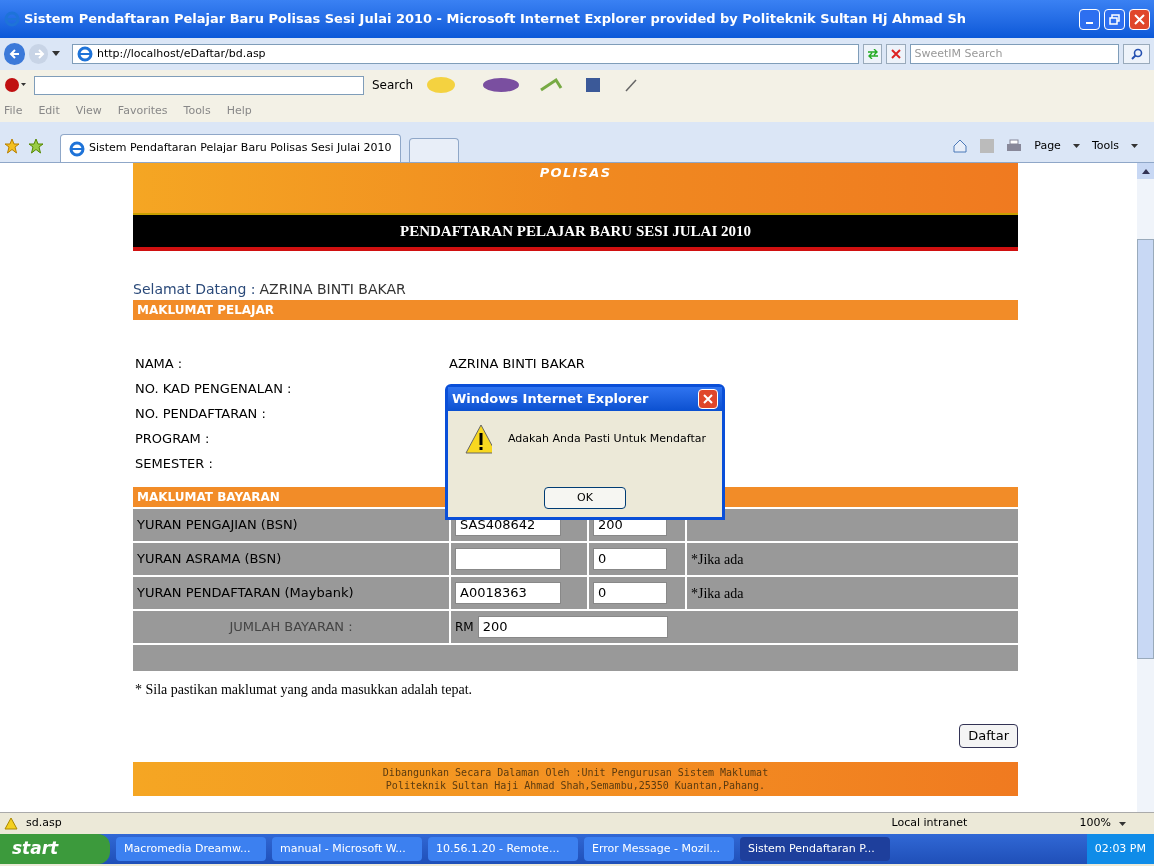 The height and width of the screenshot is (866, 1154). I want to click on add-favorites-icon, so click(36, 146).